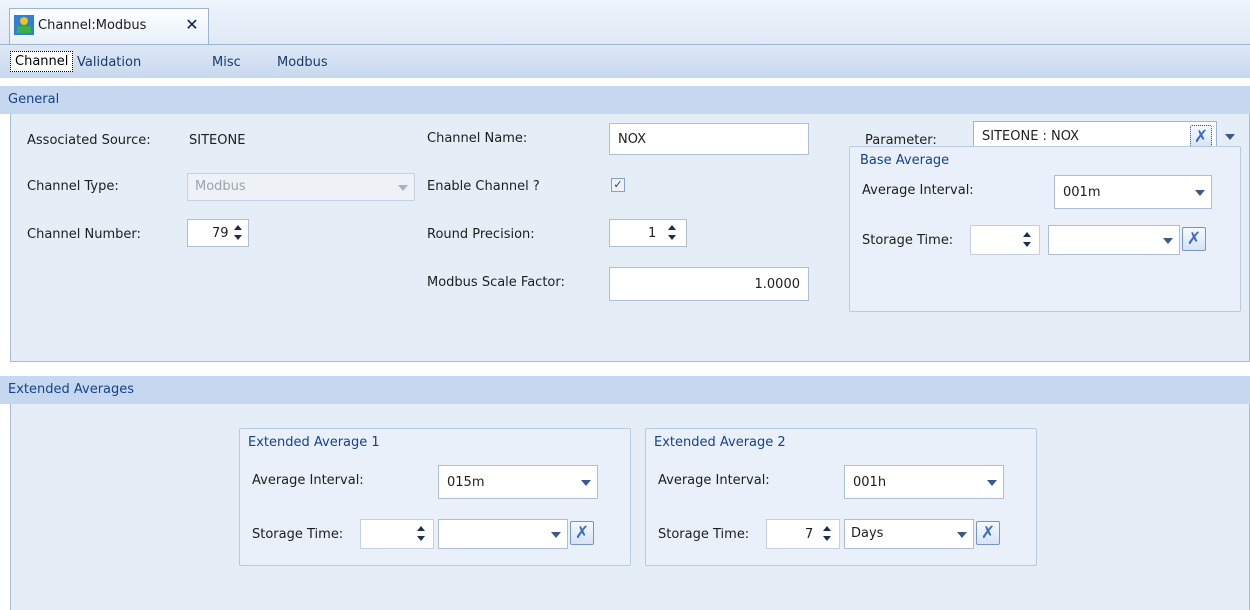 The image size is (1250, 610). I want to click on channel-number-value: 79, so click(220, 233).